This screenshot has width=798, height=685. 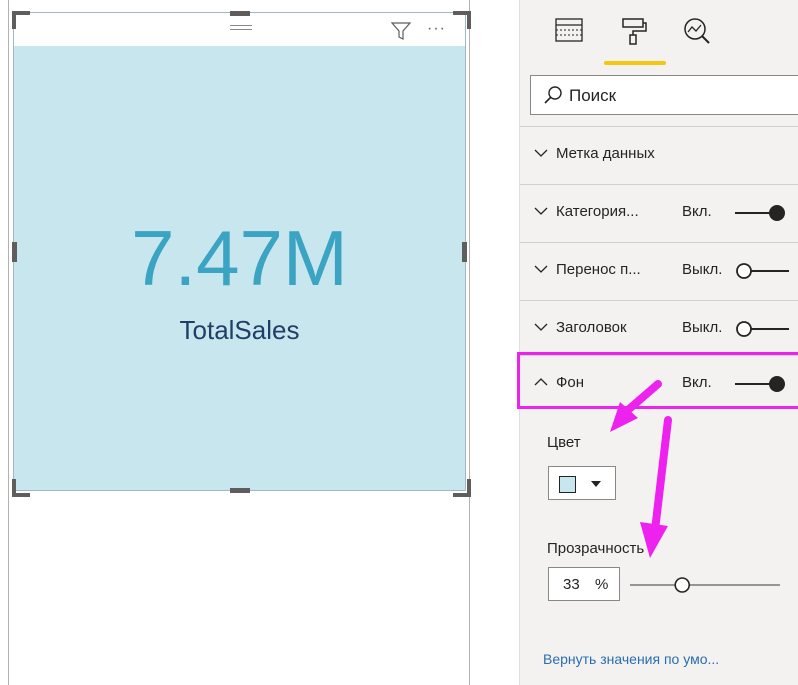 What do you see at coordinates (659, 213) in the screenshot?
I see `section-category-label: Категория... Вкл.` at bounding box center [659, 213].